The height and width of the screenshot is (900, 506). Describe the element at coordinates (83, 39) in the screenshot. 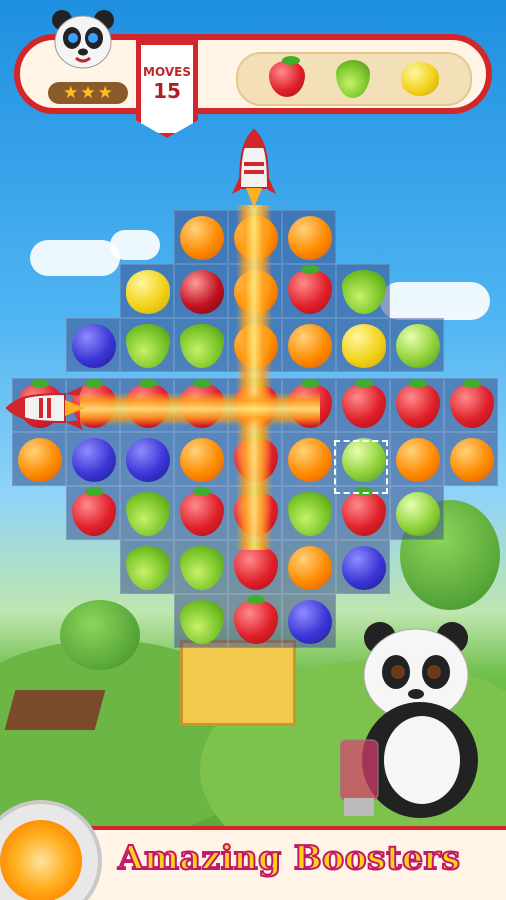

I see `panda-avatar` at that location.